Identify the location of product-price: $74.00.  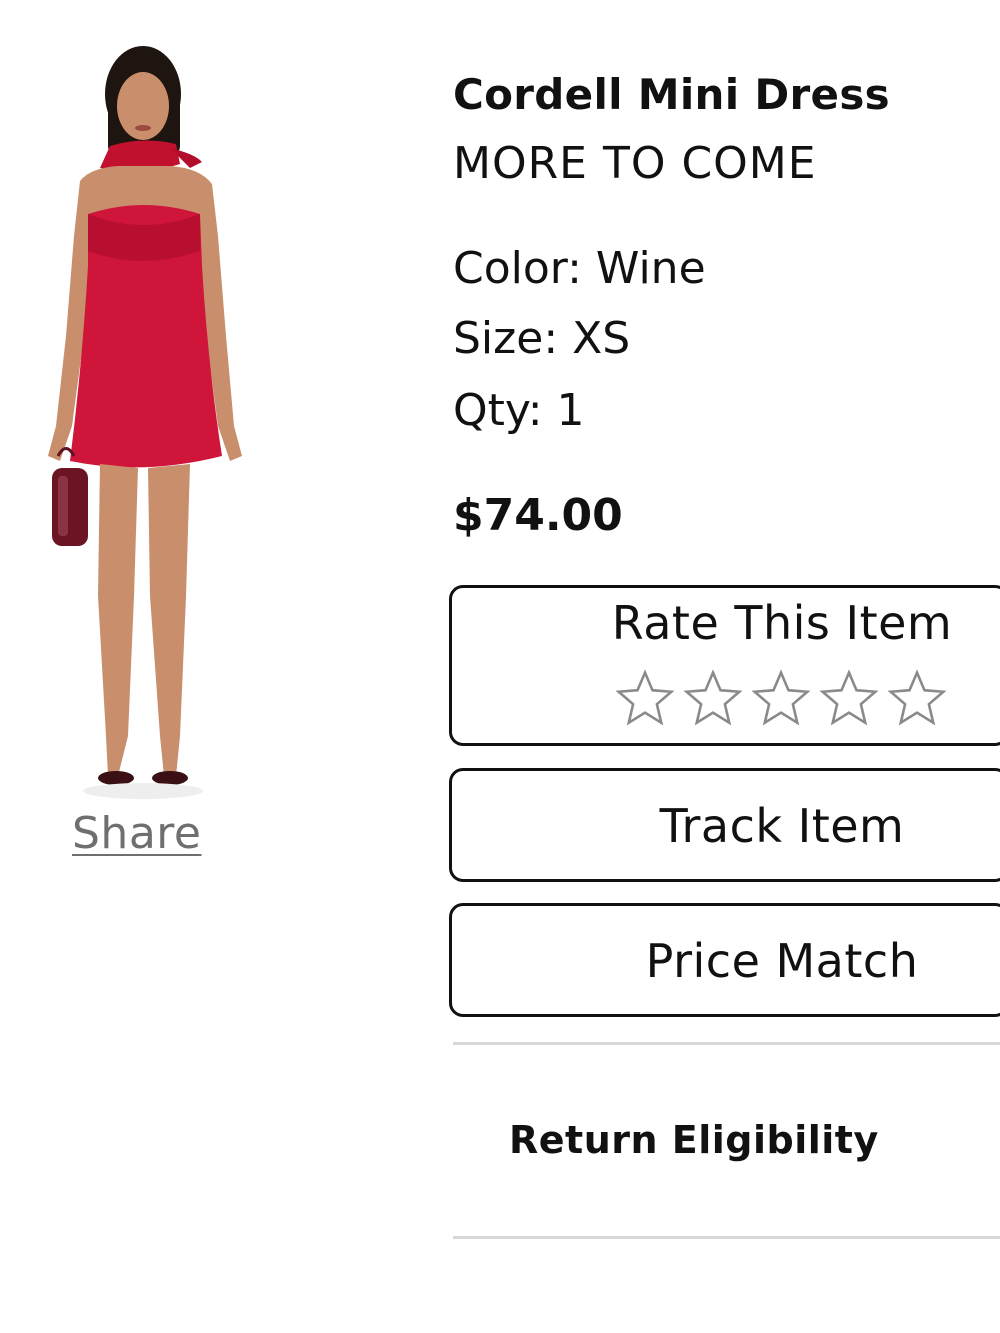
(538, 515).